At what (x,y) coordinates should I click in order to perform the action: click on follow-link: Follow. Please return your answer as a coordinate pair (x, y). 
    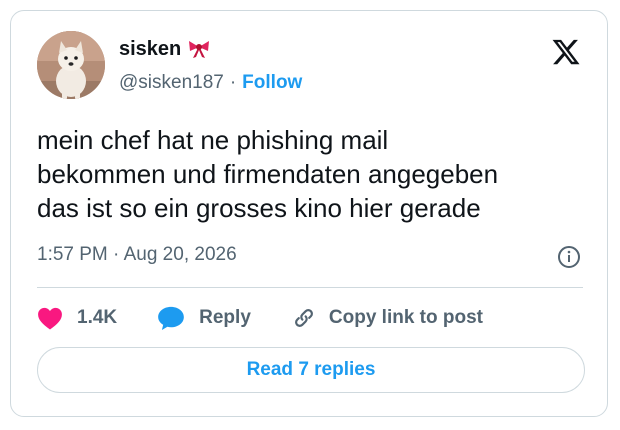
    Looking at the image, I should click on (272, 83).